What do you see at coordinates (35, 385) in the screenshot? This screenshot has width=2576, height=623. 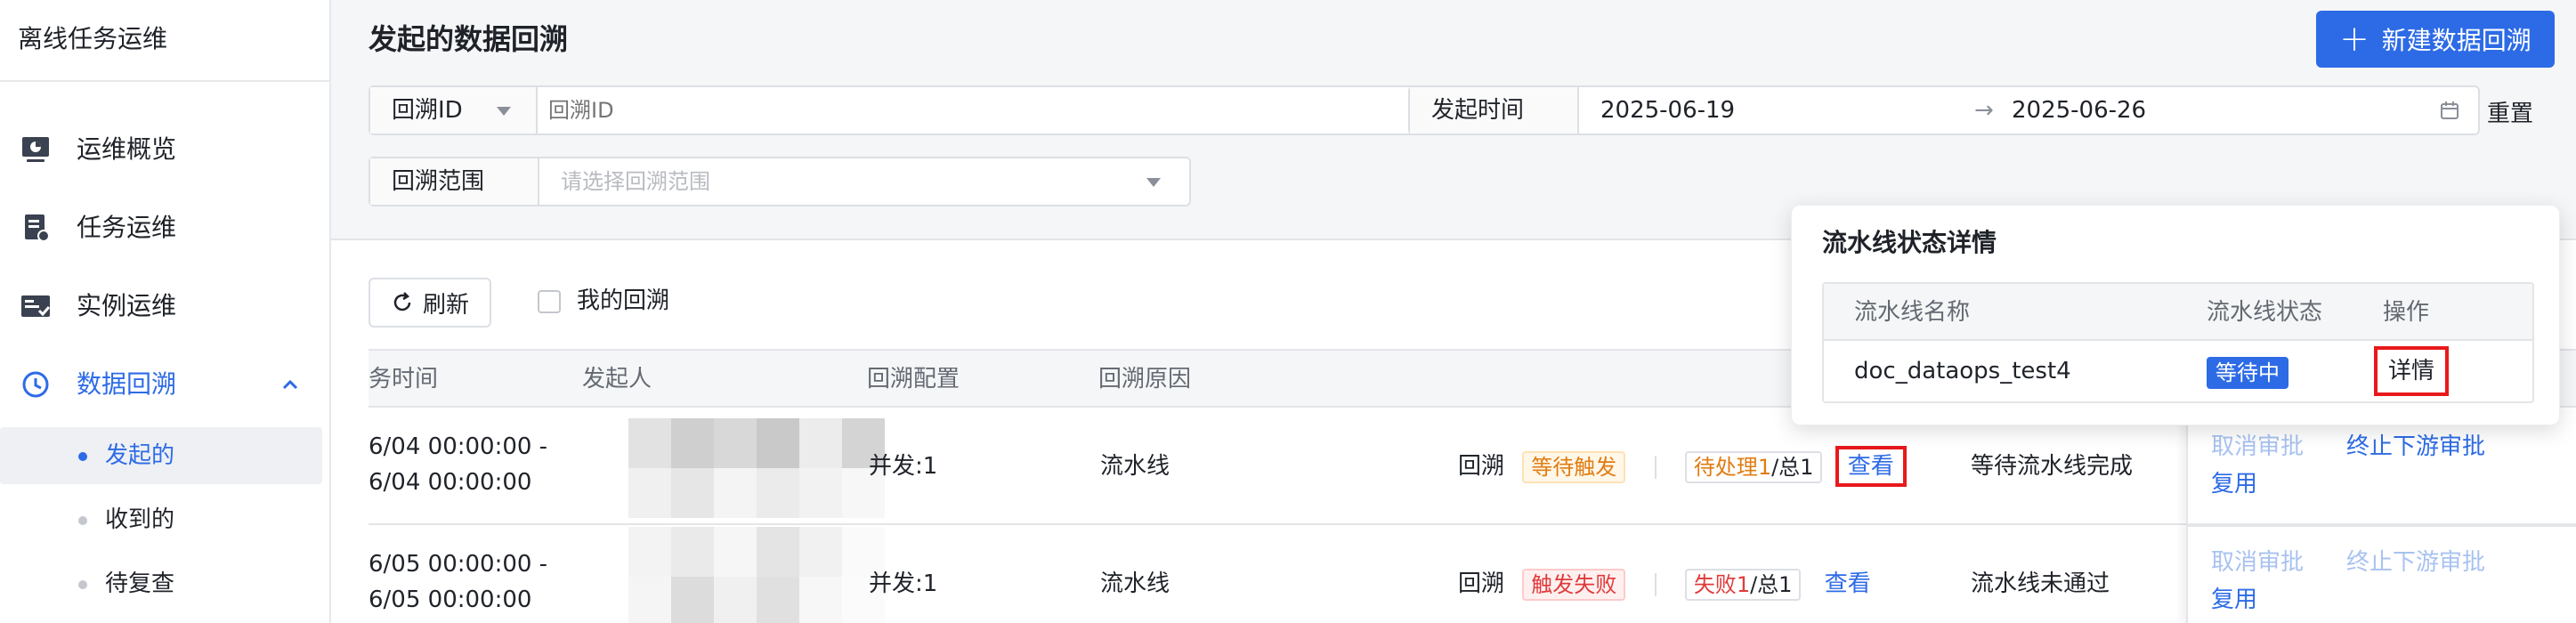 I see `clock-icon` at bounding box center [35, 385].